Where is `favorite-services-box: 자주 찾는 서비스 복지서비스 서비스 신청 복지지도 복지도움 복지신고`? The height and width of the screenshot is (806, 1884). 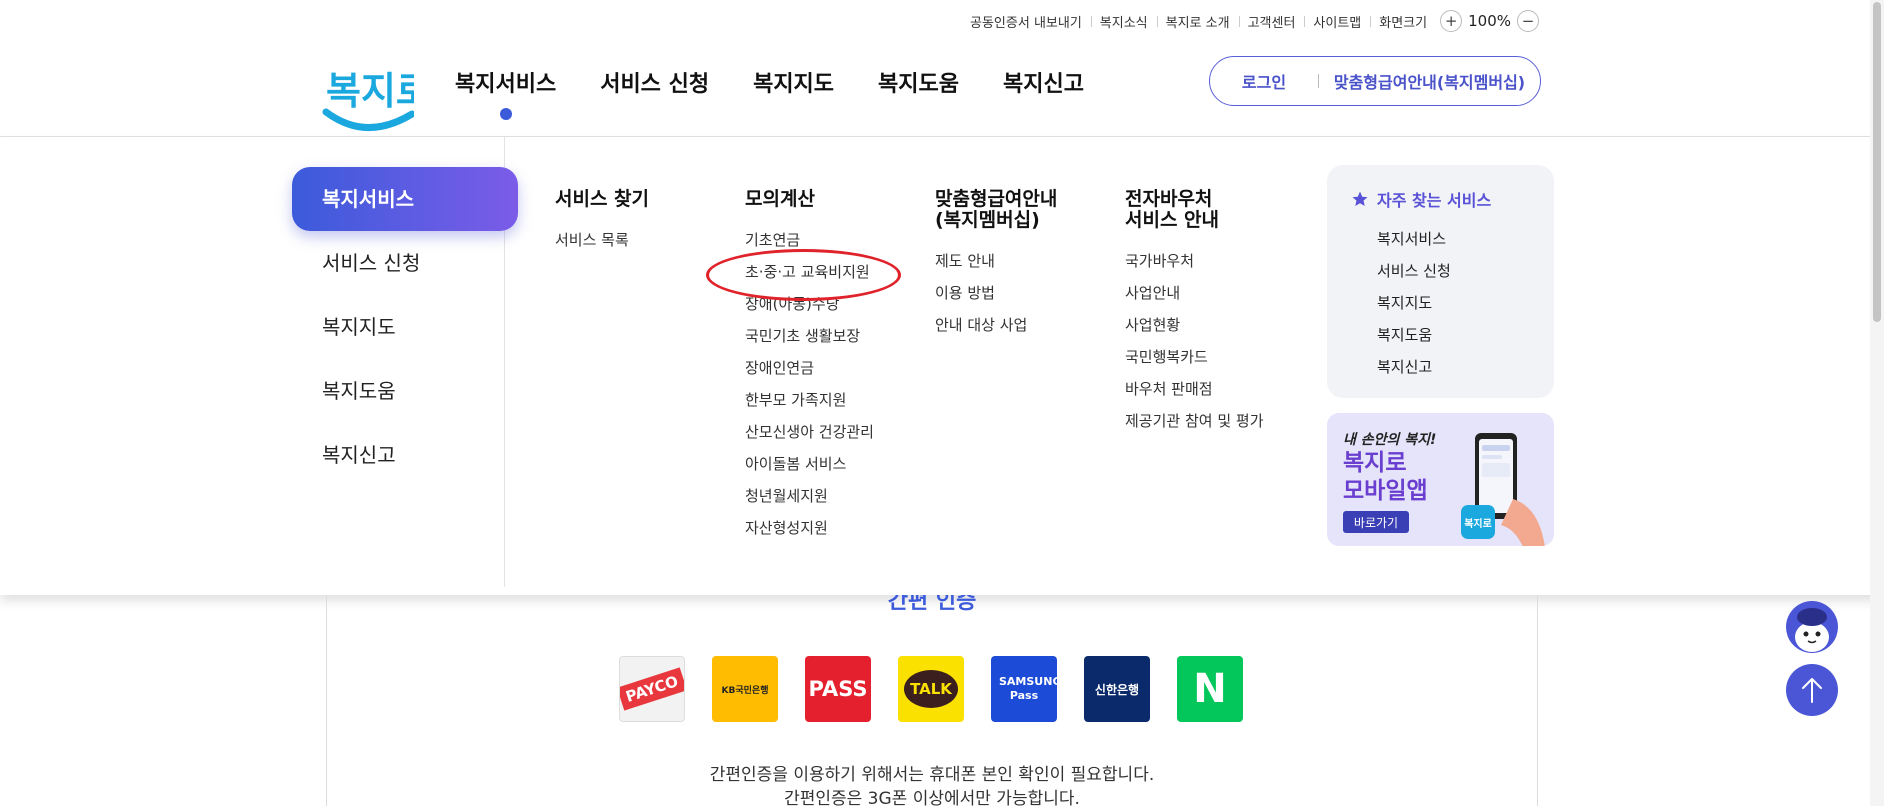
favorite-services-box: 자주 찾는 서비스 복지서비스 서비스 신청 복지지도 복지도움 복지신고 is located at coordinates (1440, 281).